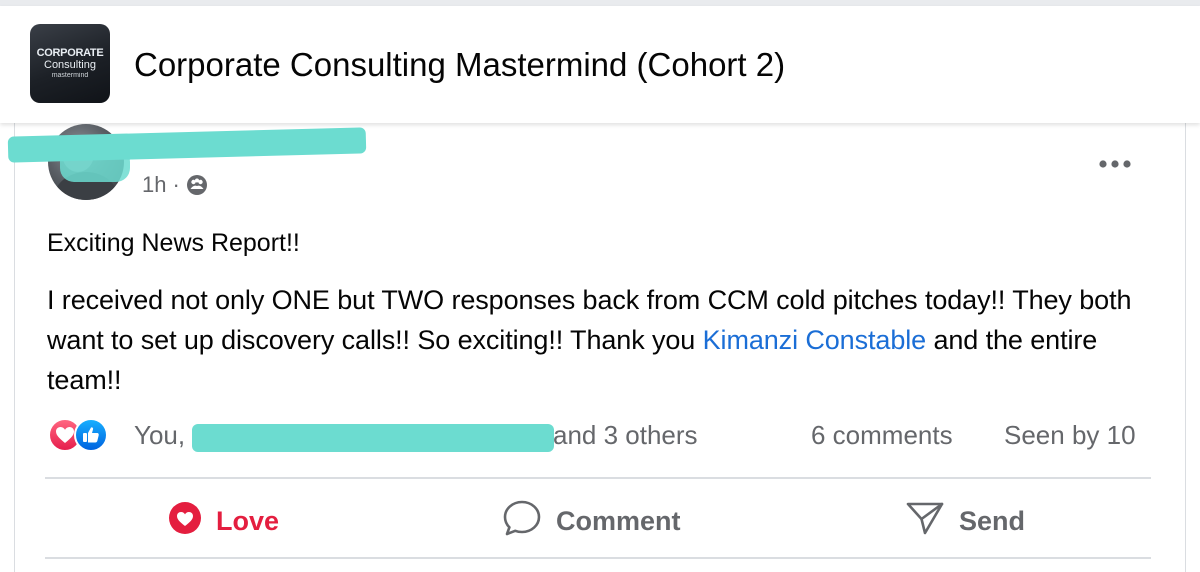 The height and width of the screenshot is (572, 1200). Describe the element at coordinates (1115, 165) in the screenshot. I see `more-options-icon` at that location.